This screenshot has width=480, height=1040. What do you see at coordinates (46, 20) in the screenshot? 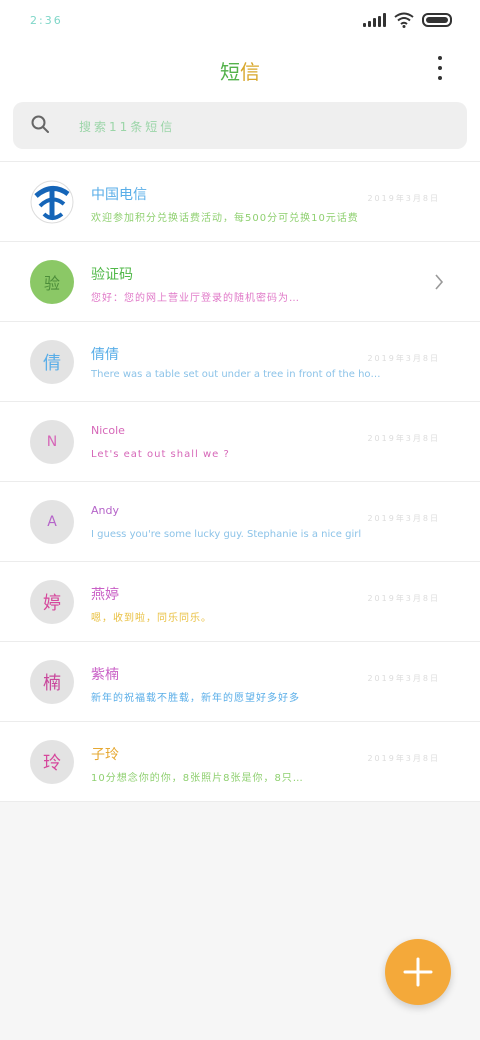
I see `status-time: 2:36` at bounding box center [46, 20].